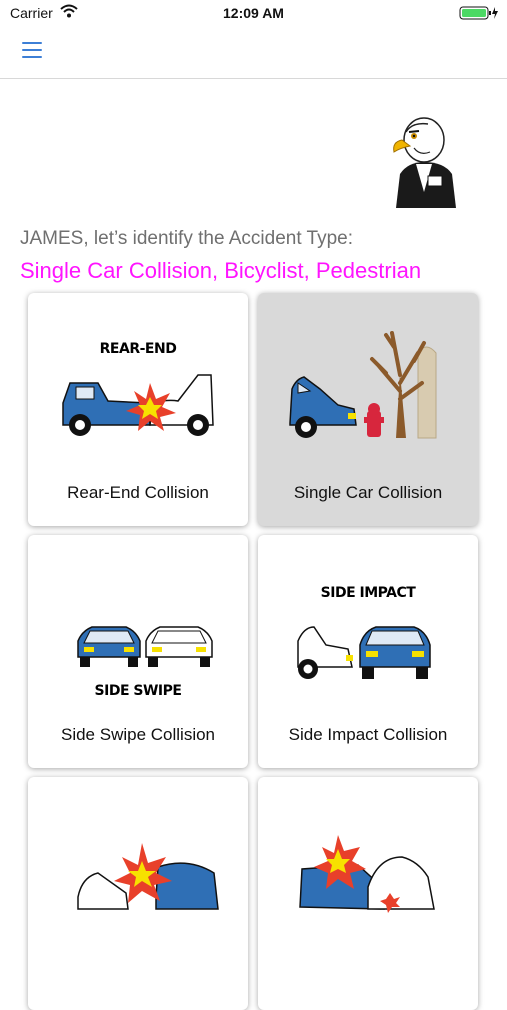 The width and height of the screenshot is (507, 1010). Describe the element at coordinates (138, 630) in the screenshot. I see `side-swipe-illustration: SIDE SWIPE` at that location.